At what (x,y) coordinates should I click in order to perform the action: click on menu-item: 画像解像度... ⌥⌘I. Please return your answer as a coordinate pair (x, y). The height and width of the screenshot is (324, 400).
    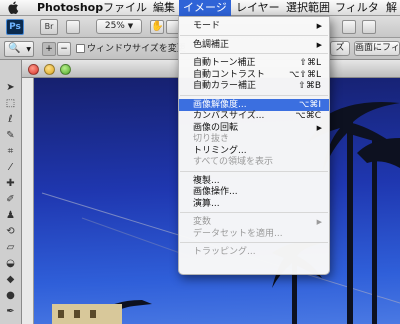
    Looking at the image, I should click on (254, 104).